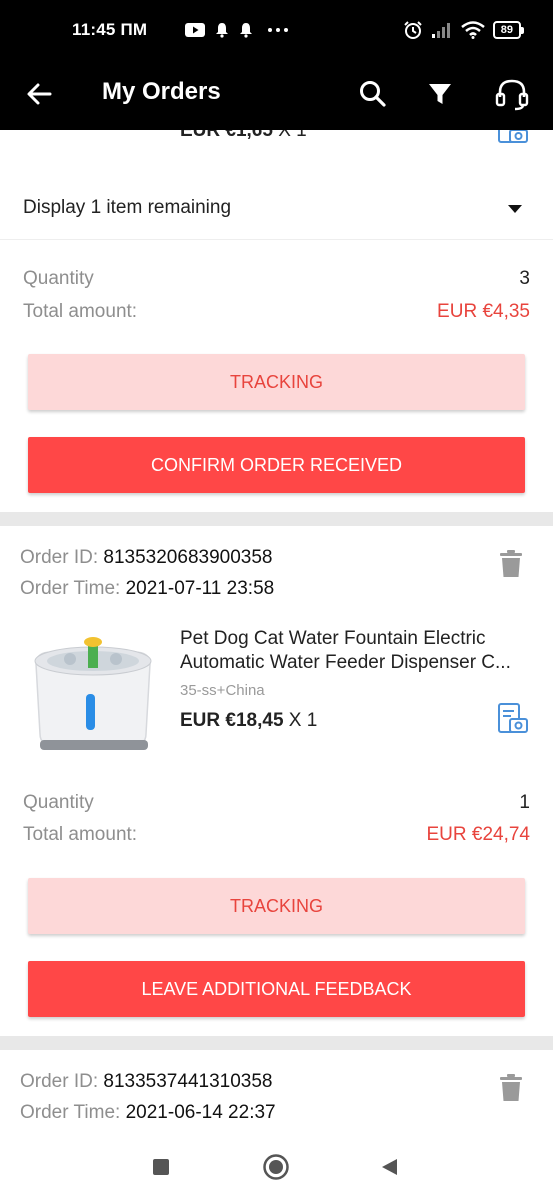 The width and height of the screenshot is (553, 1200). What do you see at coordinates (440, 30) in the screenshot?
I see `signal-icon` at bounding box center [440, 30].